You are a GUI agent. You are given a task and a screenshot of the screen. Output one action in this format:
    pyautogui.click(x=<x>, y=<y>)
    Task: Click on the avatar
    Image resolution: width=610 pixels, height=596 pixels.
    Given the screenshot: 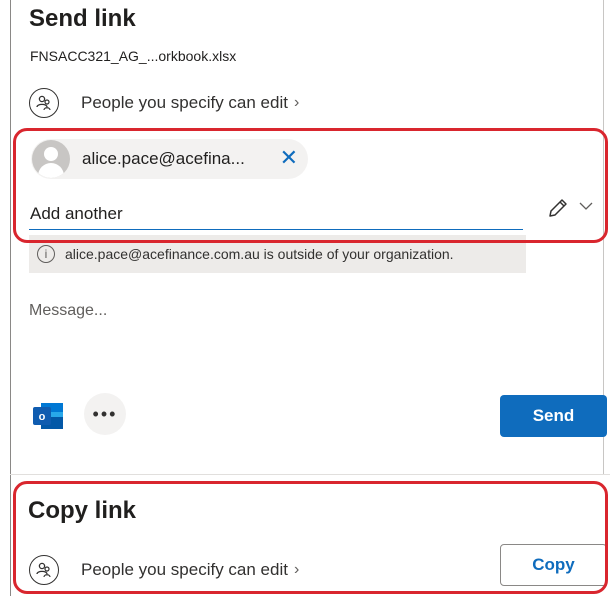 What is the action you would take?
    pyautogui.click(x=51, y=159)
    